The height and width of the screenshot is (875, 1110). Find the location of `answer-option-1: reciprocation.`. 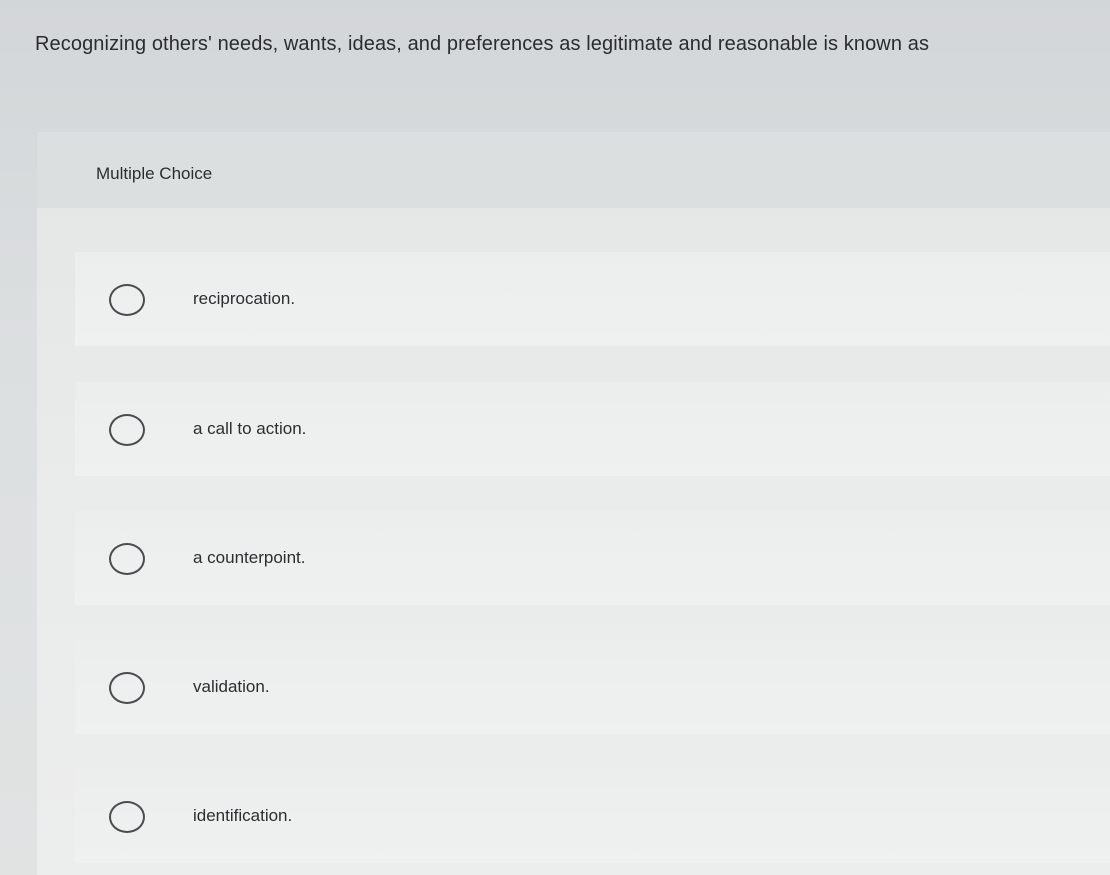

answer-option-1: reciprocation. is located at coordinates (592, 299).